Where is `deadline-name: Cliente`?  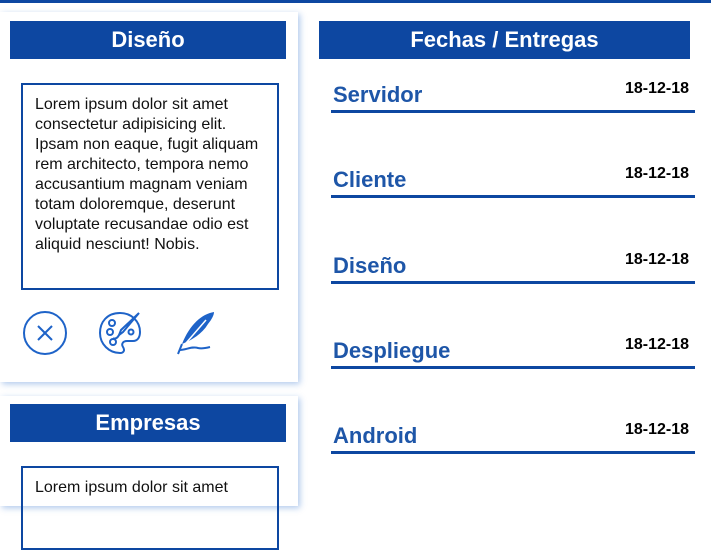
deadline-name: Cliente is located at coordinates (370, 179).